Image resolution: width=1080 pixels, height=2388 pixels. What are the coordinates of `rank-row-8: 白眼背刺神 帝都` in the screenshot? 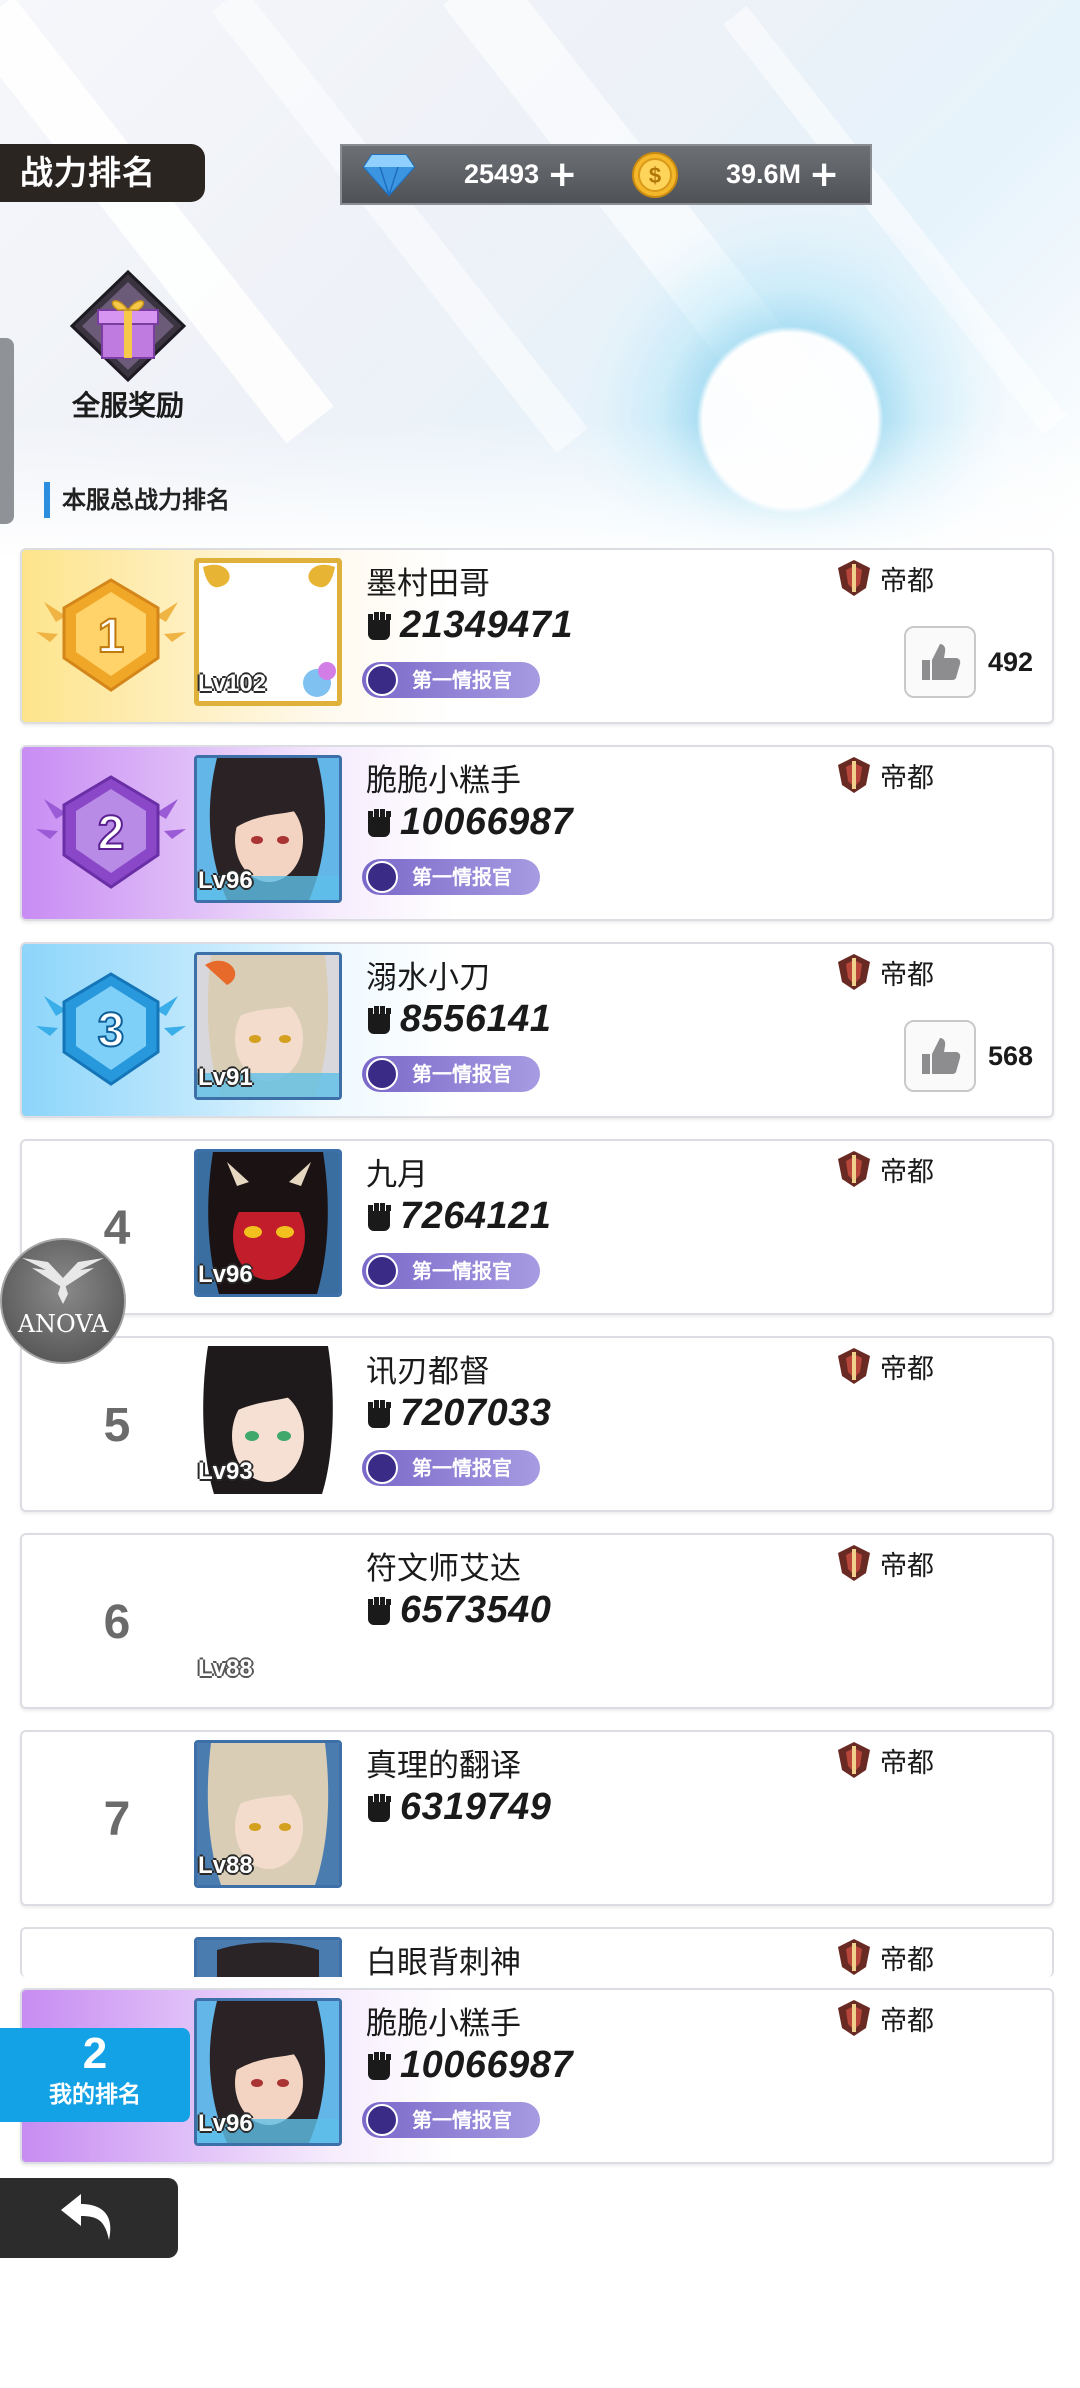 It's located at (537, 1952).